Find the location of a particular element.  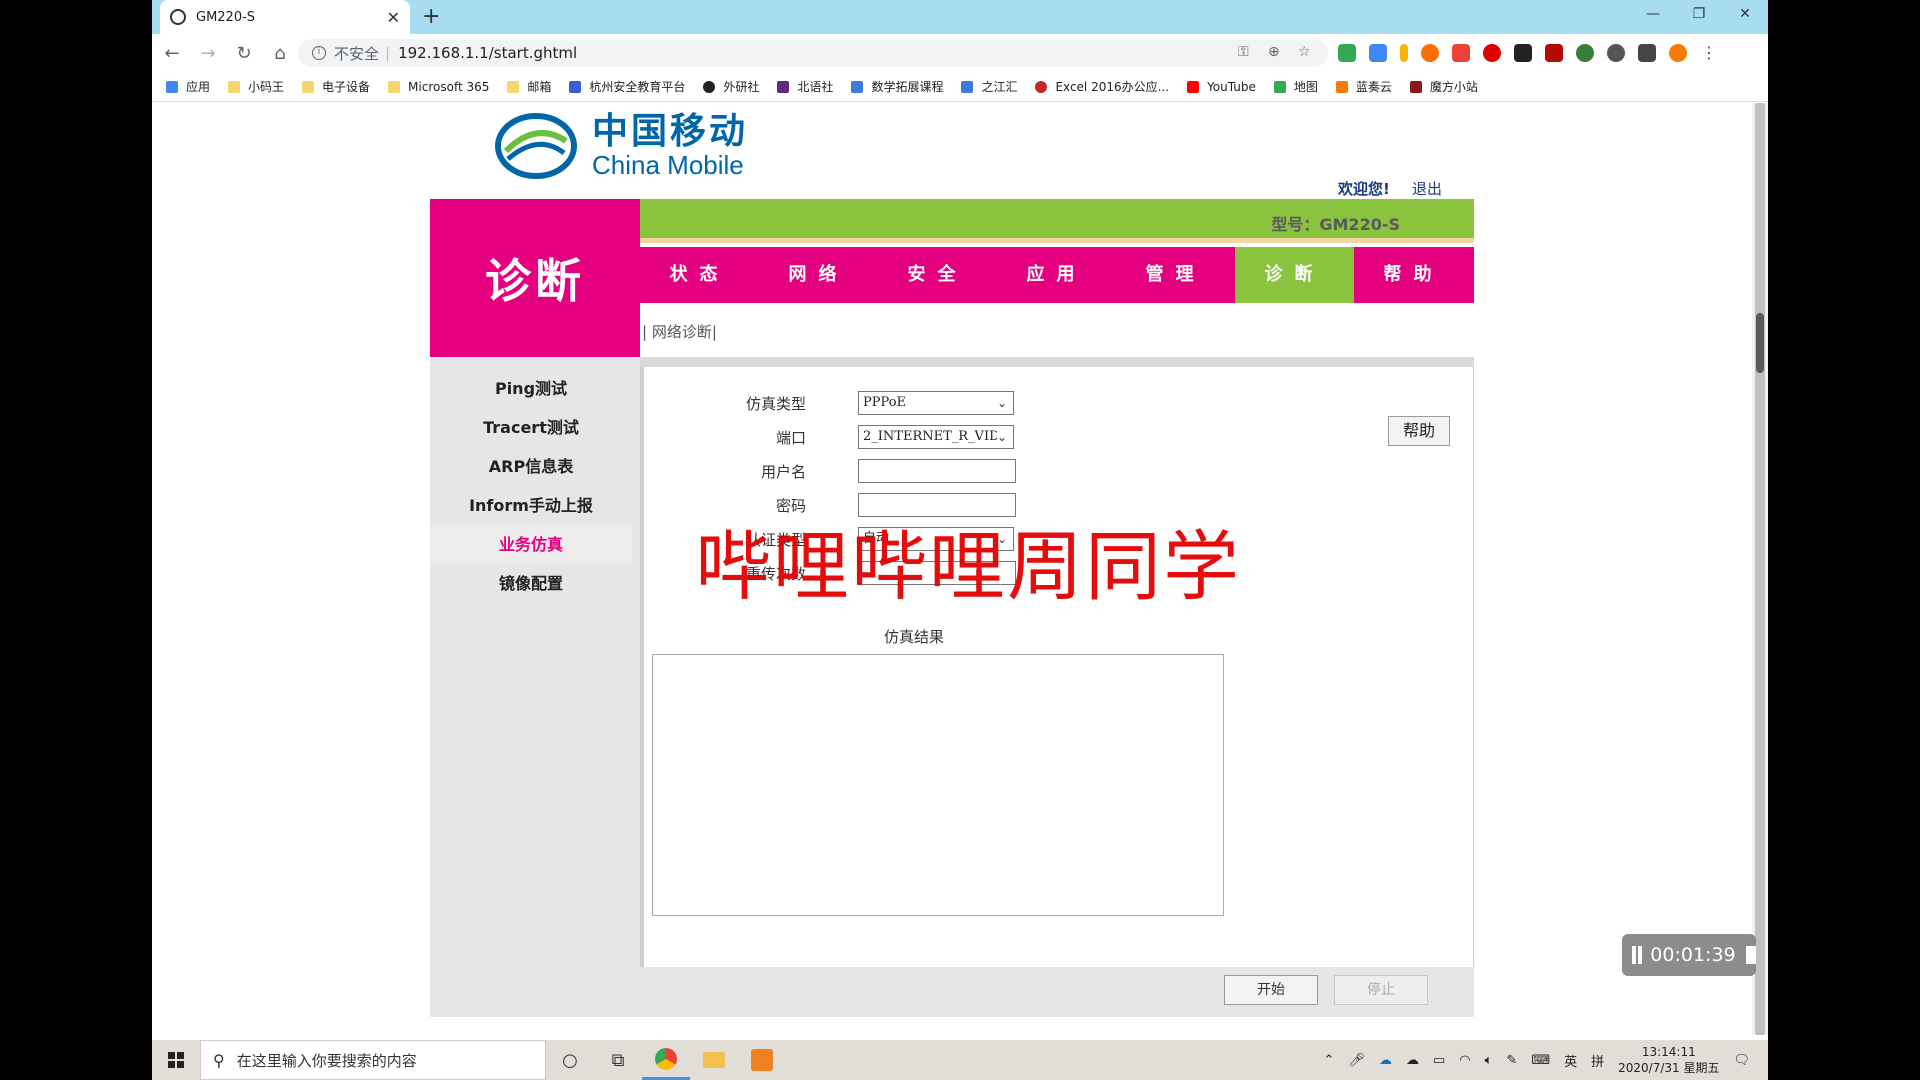

left-nav-ping: Ping测试 is located at coordinates (531, 388).